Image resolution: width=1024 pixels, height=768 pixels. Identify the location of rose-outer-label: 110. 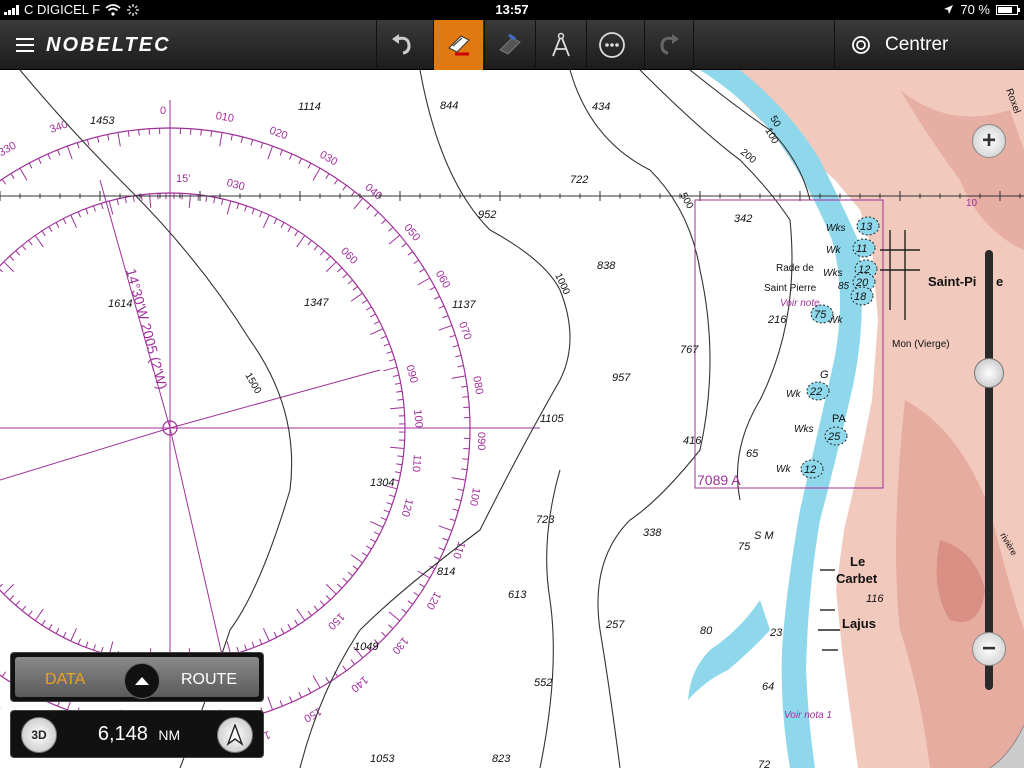
(458, 550).